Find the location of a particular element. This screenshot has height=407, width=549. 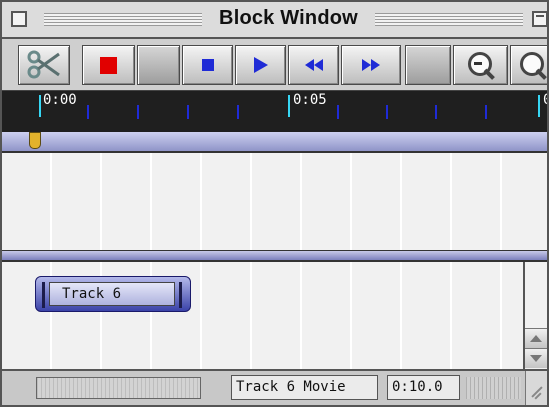

zoom-in-icon is located at coordinates (533, 65).